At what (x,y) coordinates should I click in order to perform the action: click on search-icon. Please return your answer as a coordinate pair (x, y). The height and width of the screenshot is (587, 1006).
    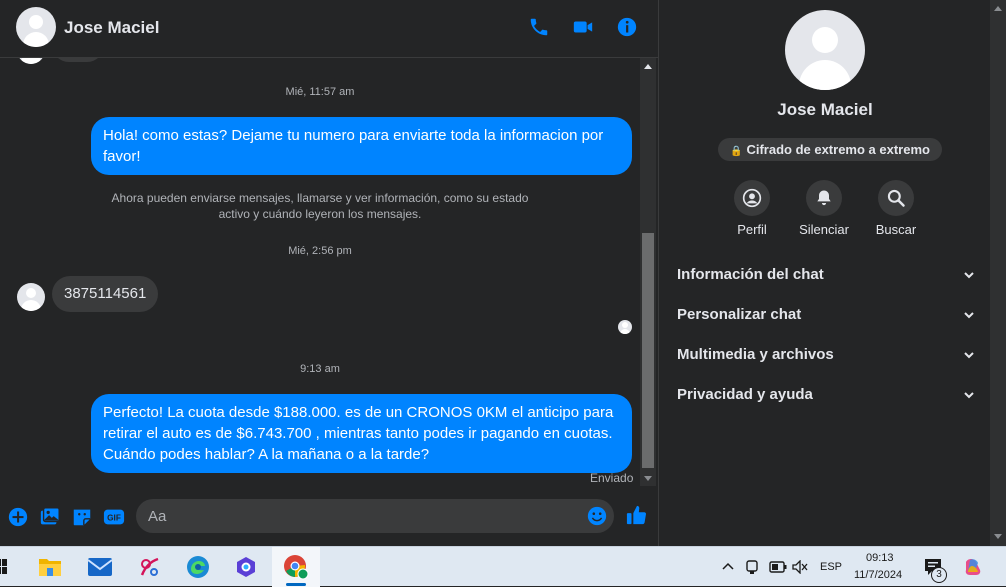
    Looking at the image, I should click on (896, 198).